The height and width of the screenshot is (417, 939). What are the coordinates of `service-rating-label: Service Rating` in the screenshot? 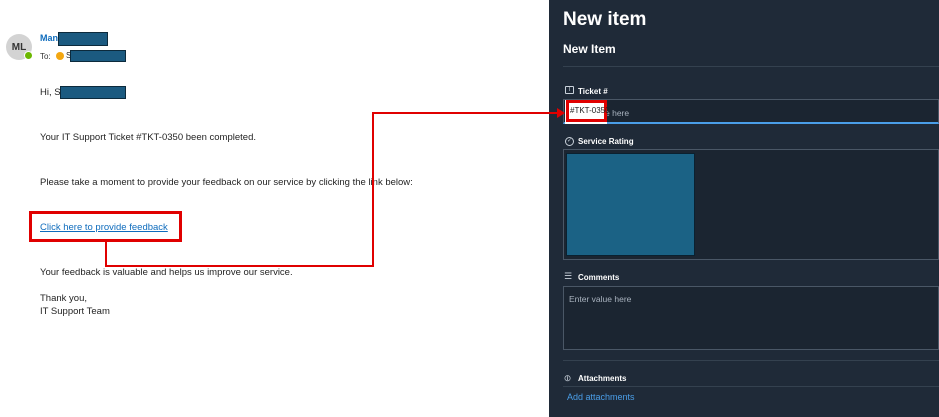 It's located at (606, 141).